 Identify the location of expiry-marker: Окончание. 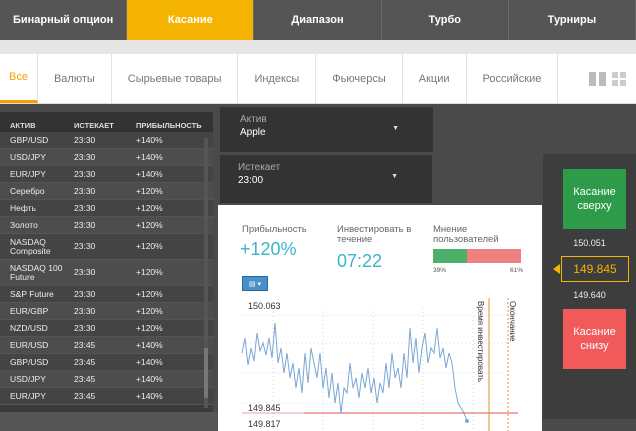
(512, 321).